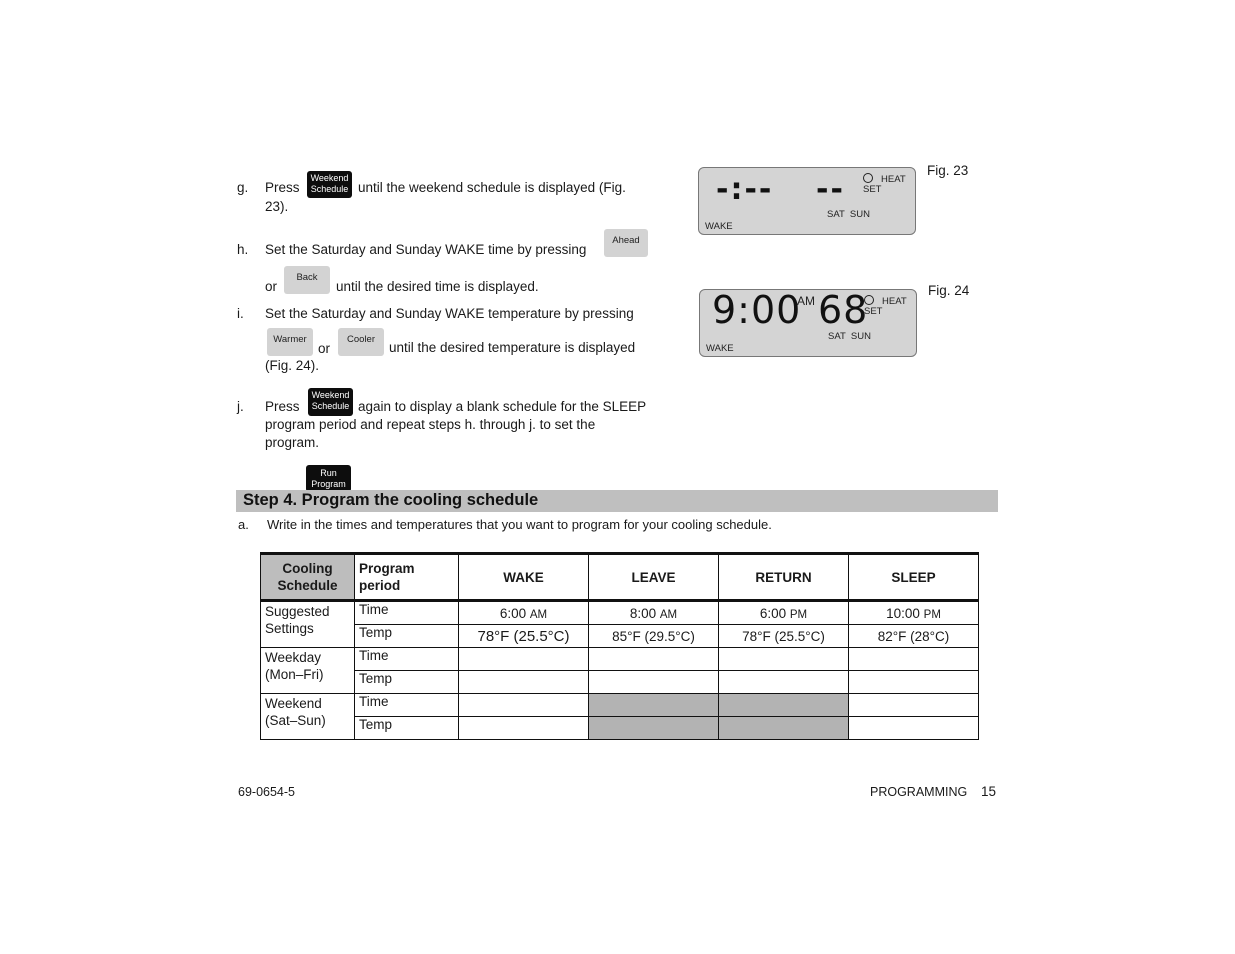  What do you see at coordinates (868, 178) in the screenshot?
I see `indicator-circle-icon` at bounding box center [868, 178].